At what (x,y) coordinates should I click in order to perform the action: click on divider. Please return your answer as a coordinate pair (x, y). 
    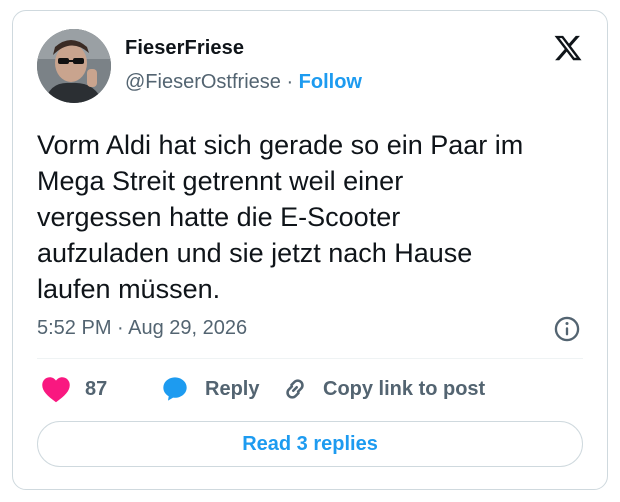
    Looking at the image, I should click on (310, 358).